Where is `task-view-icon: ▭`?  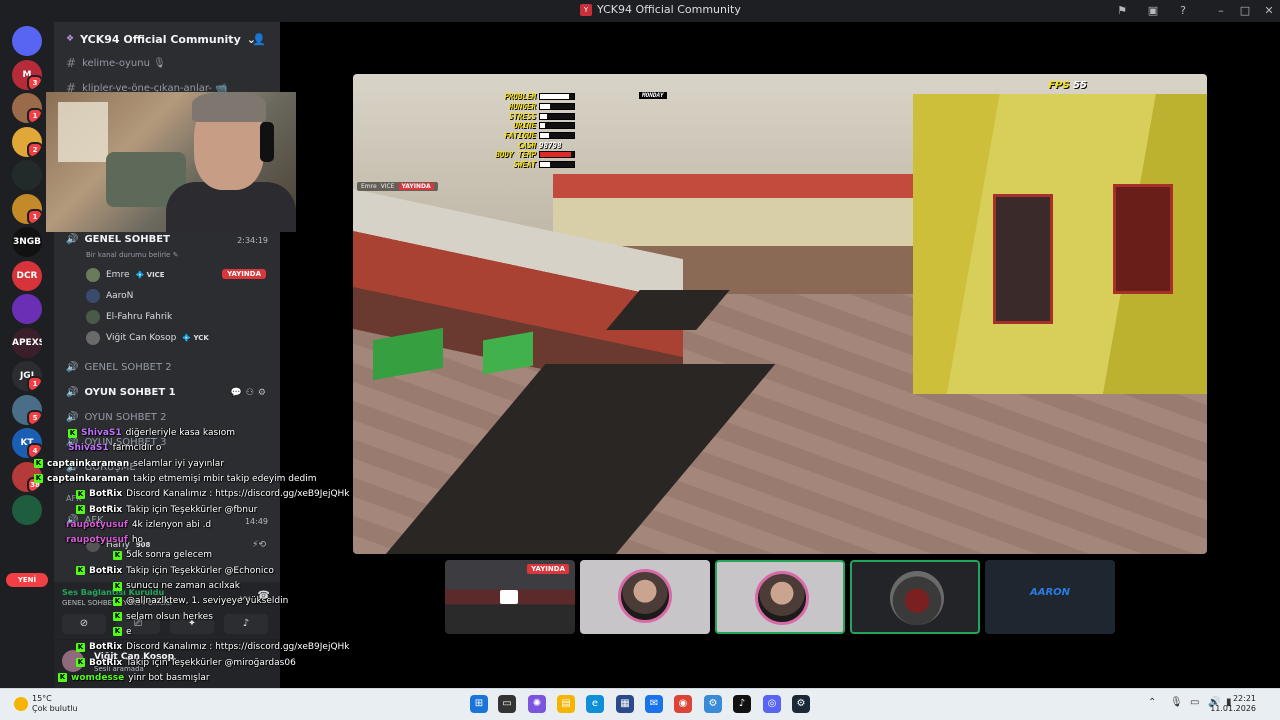
task-view-icon: ▭ is located at coordinates (507, 704).